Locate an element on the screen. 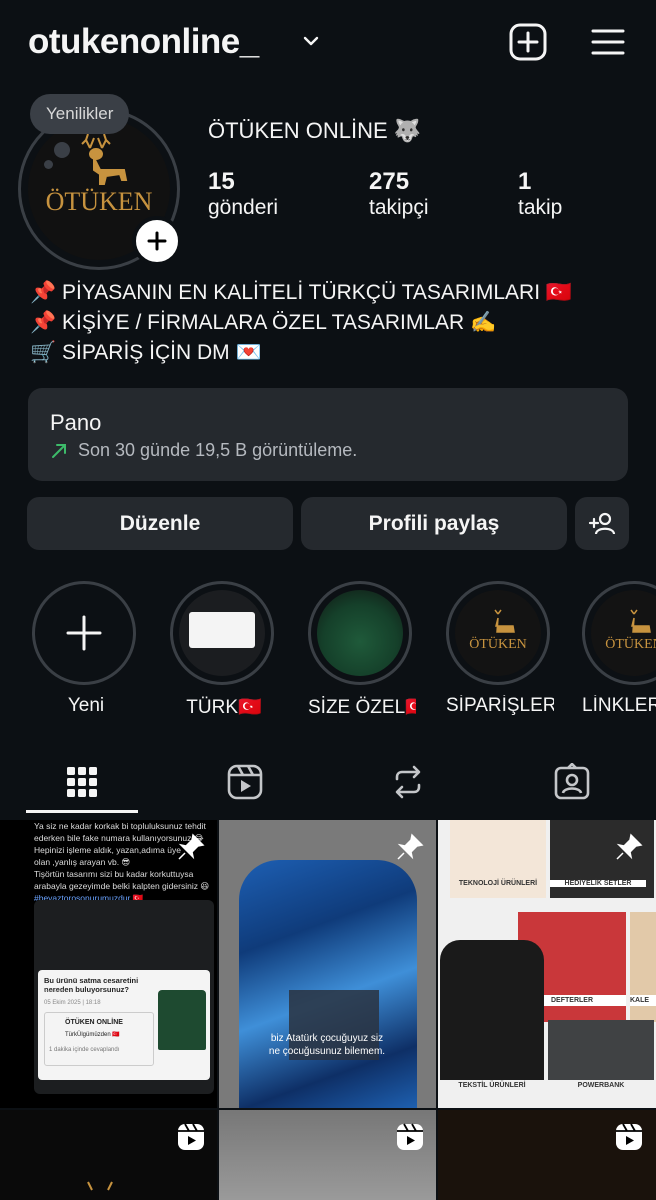 The height and width of the screenshot is (1200, 656). highlight-new: Yeni is located at coordinates (86, 649).